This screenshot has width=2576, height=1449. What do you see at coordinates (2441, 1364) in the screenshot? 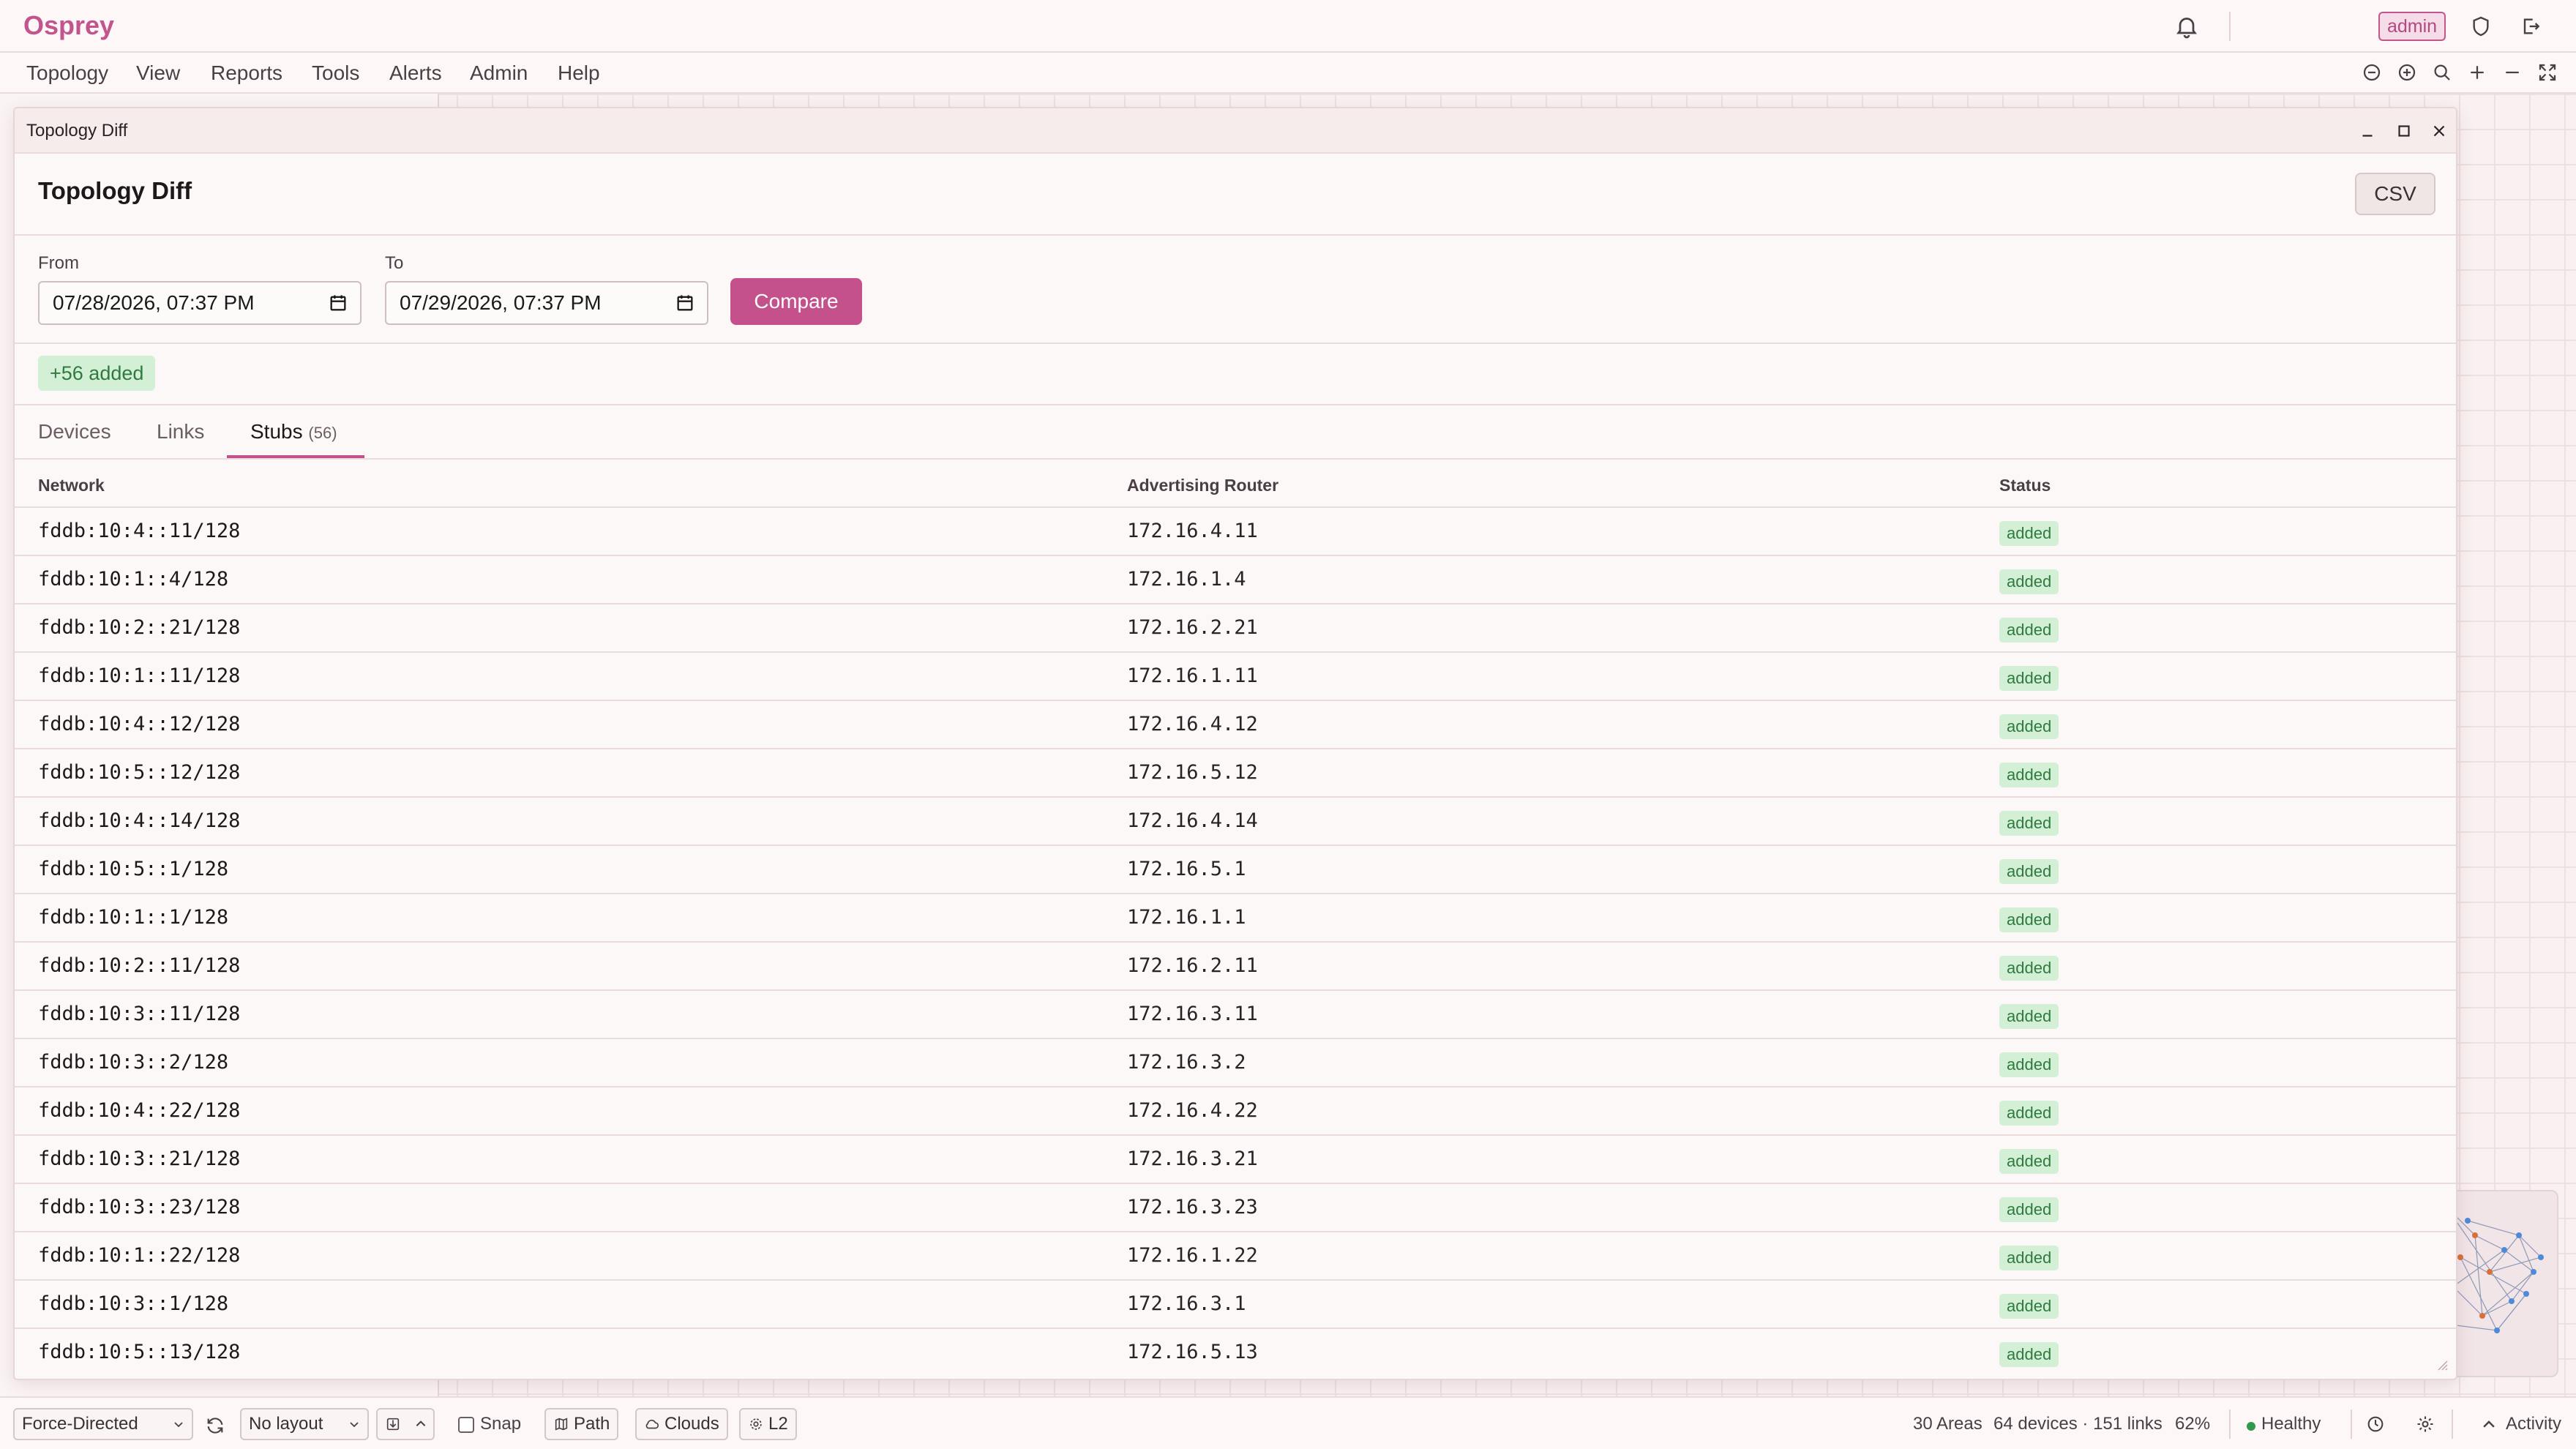
I see `resize-grip-icon` at bounding box center [2441, 1364].